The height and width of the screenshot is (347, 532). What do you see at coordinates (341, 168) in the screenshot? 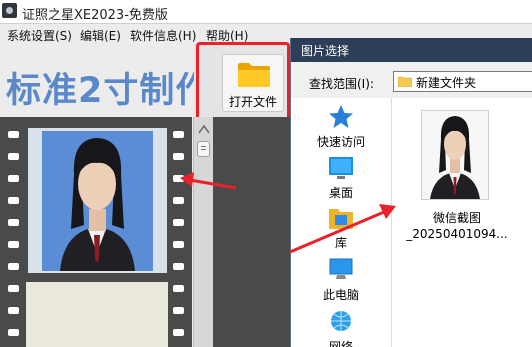
I see `desktop-icon` at bounding box center [341, 168].